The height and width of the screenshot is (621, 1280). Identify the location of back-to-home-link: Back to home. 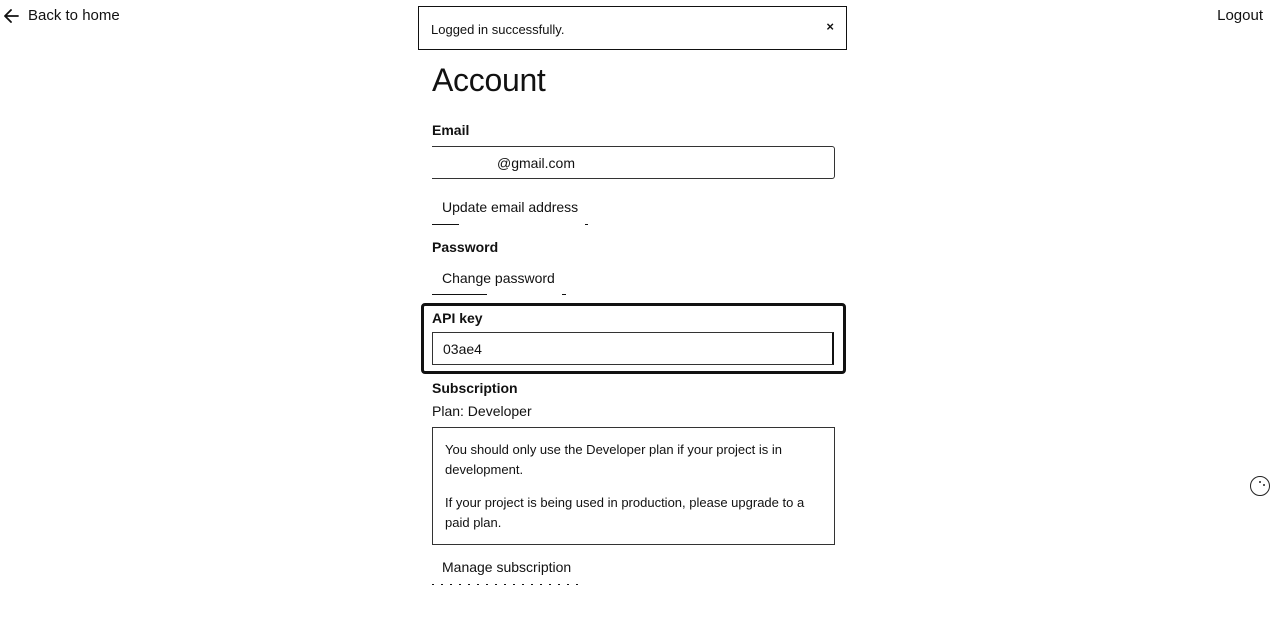
(62, 15).